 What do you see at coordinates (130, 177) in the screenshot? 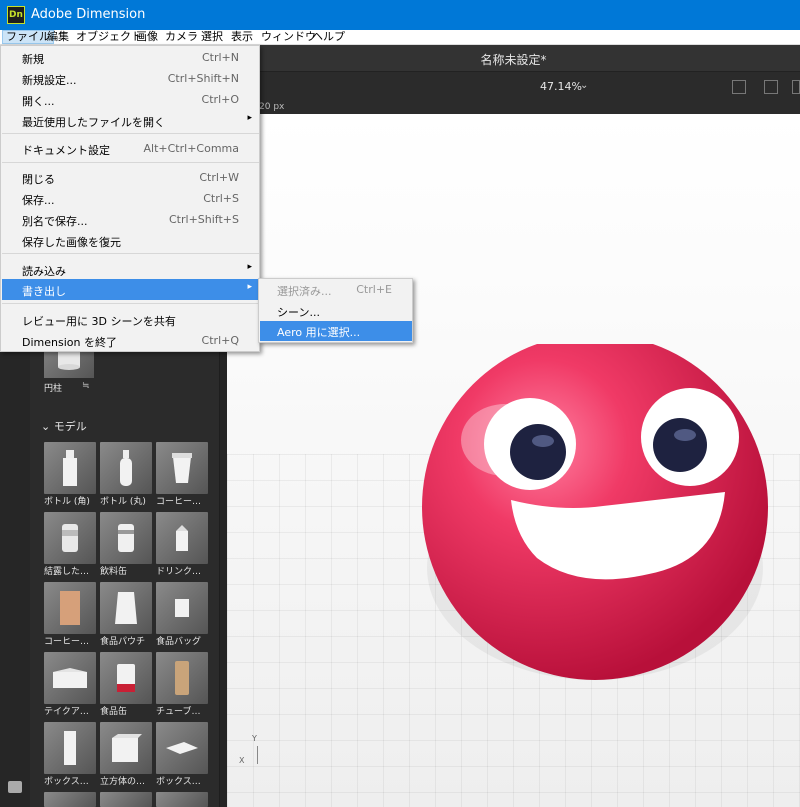
I see `menu-close: 閉じる Ctrl+W` at bounding box center [130, 177].